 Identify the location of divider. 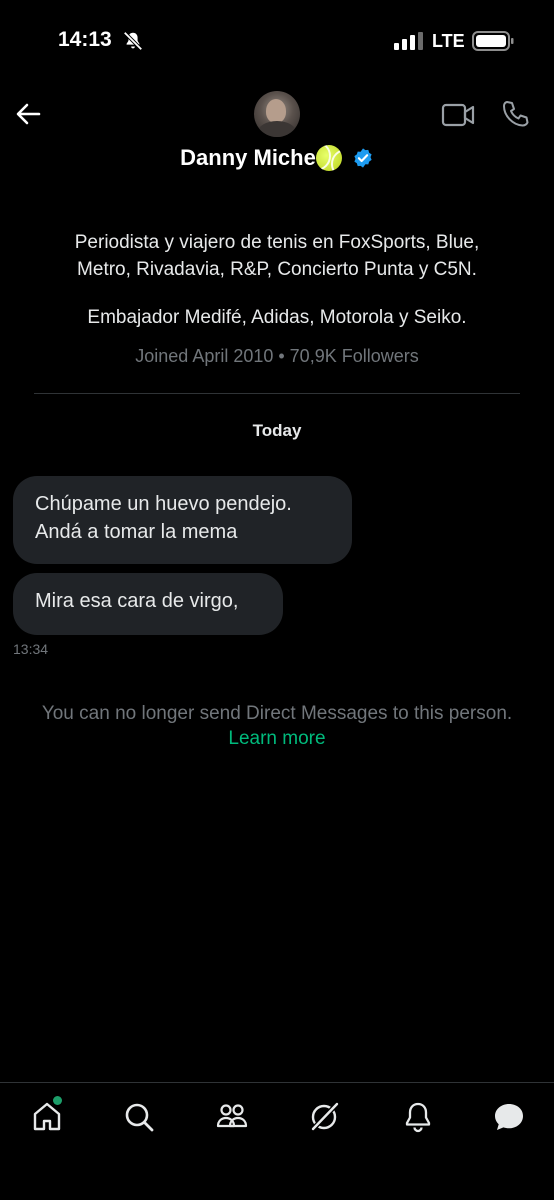
(277, 393).